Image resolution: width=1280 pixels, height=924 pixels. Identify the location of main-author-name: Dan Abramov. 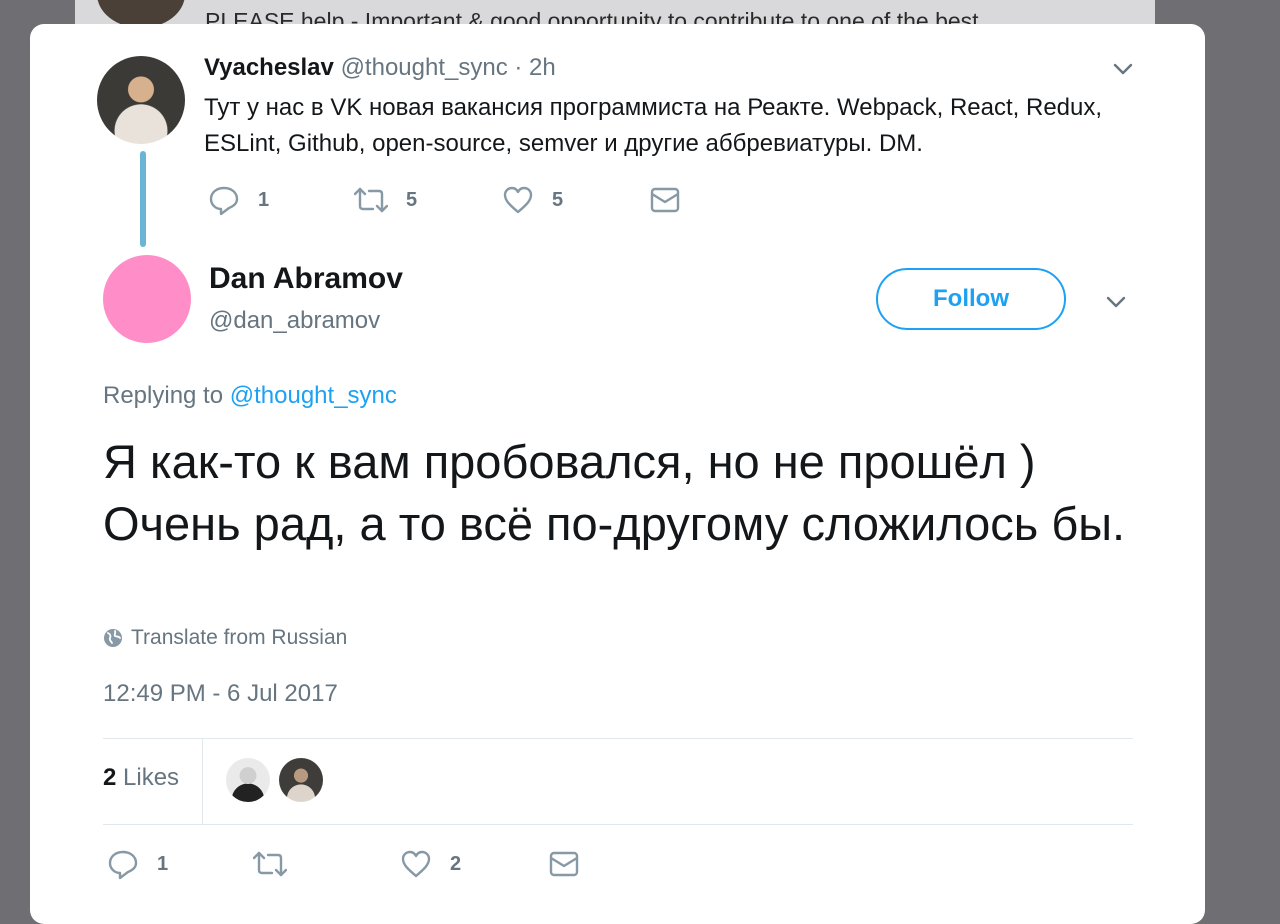
(306, 279).